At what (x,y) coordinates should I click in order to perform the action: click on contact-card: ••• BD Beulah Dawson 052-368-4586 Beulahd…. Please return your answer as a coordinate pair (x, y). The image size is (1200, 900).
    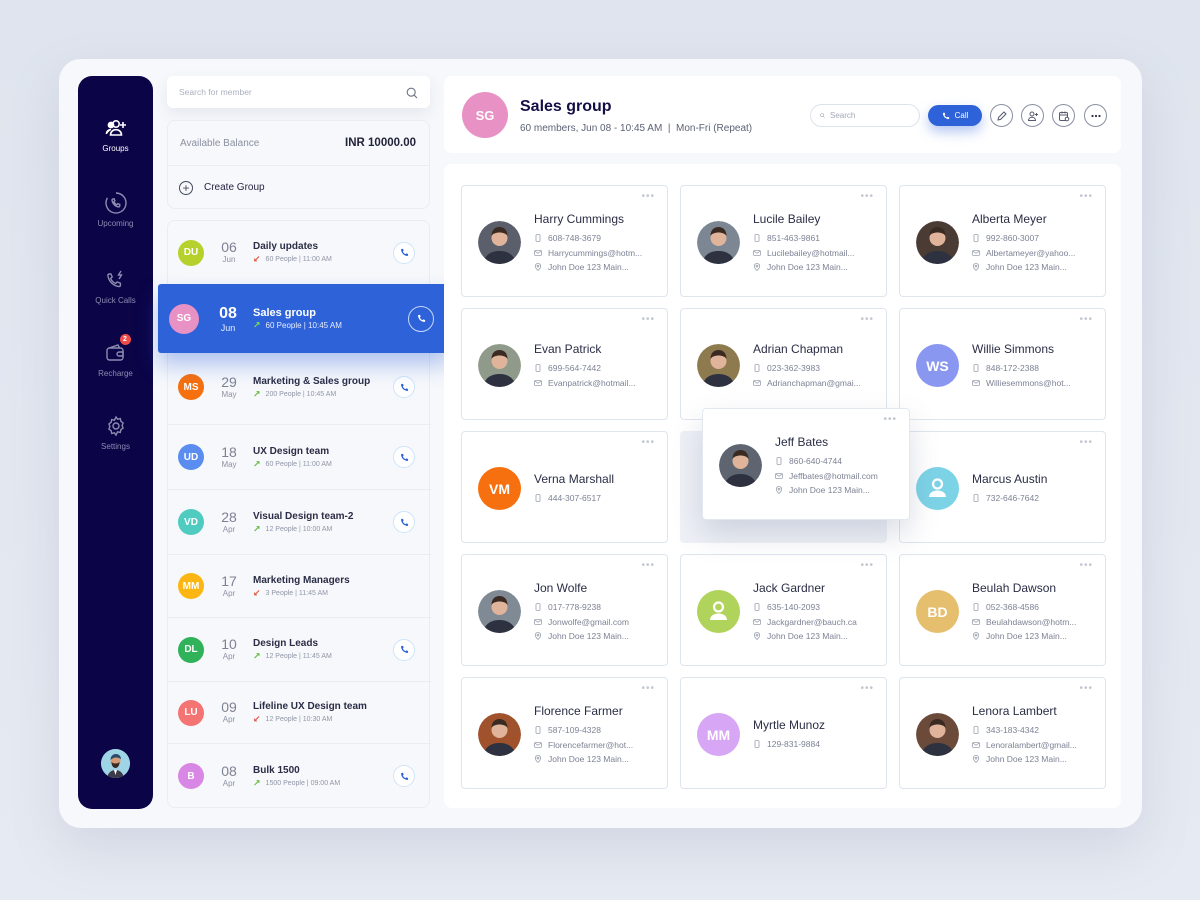
    Looking at the image, I should click on (1002, 610).